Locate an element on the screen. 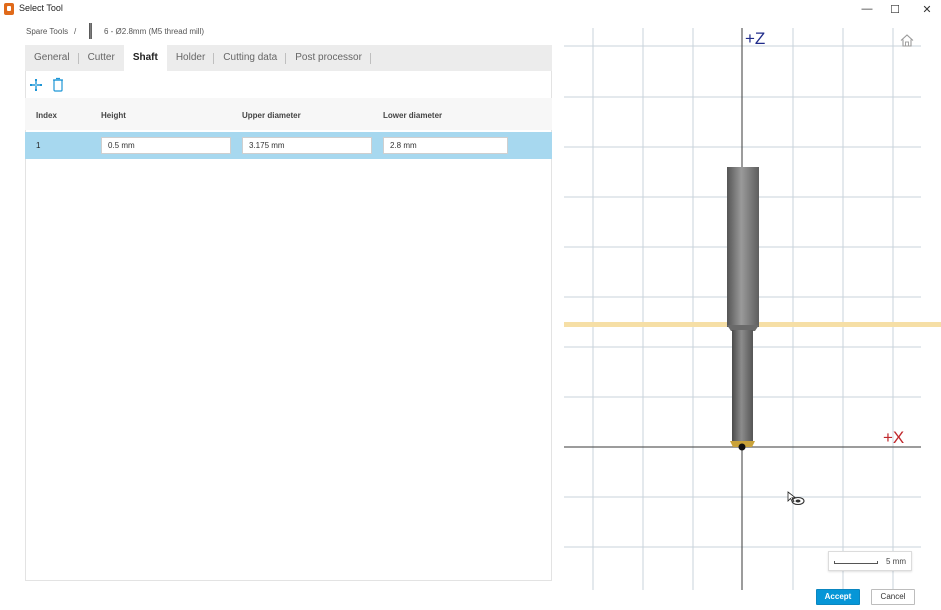 This screenshot has height=610, width=941. tab-post-processor: Post processor is located at coordinates (328, 58).